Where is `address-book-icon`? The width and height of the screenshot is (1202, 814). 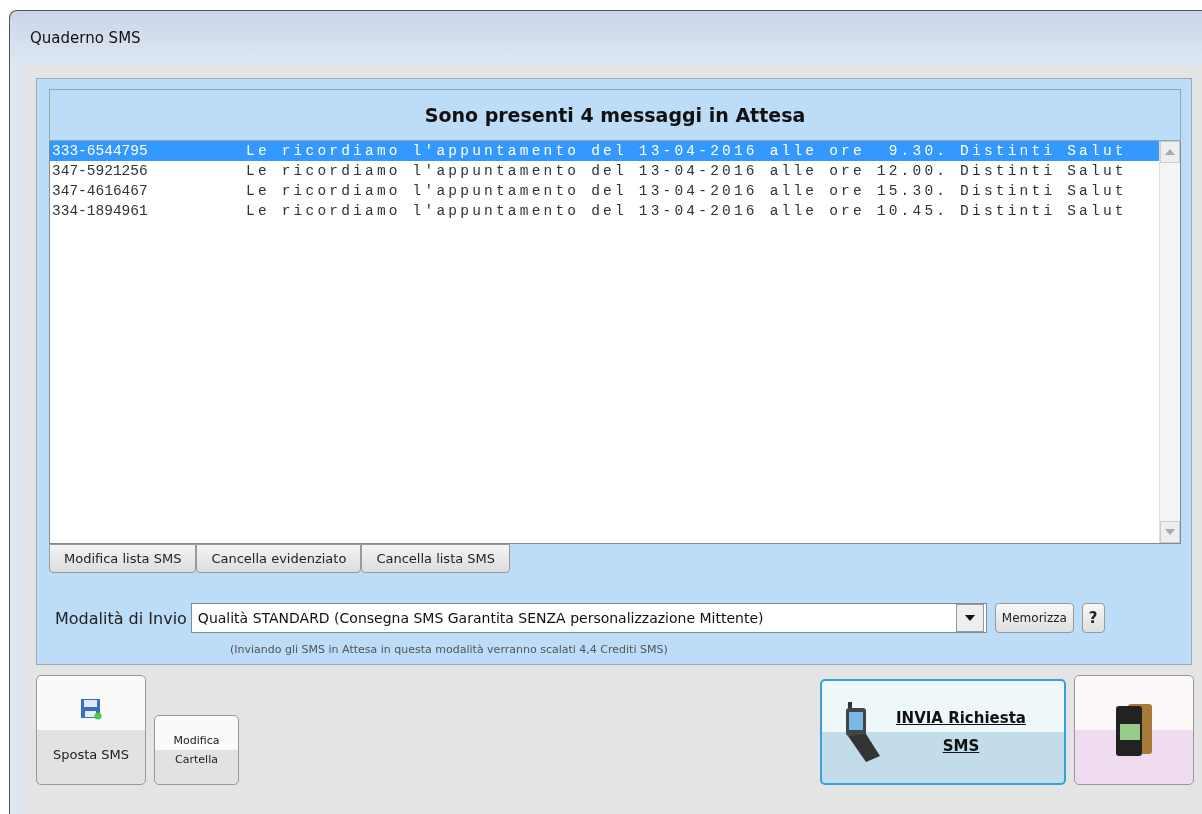
address-book-icon is located at coordinates (1134, 730).